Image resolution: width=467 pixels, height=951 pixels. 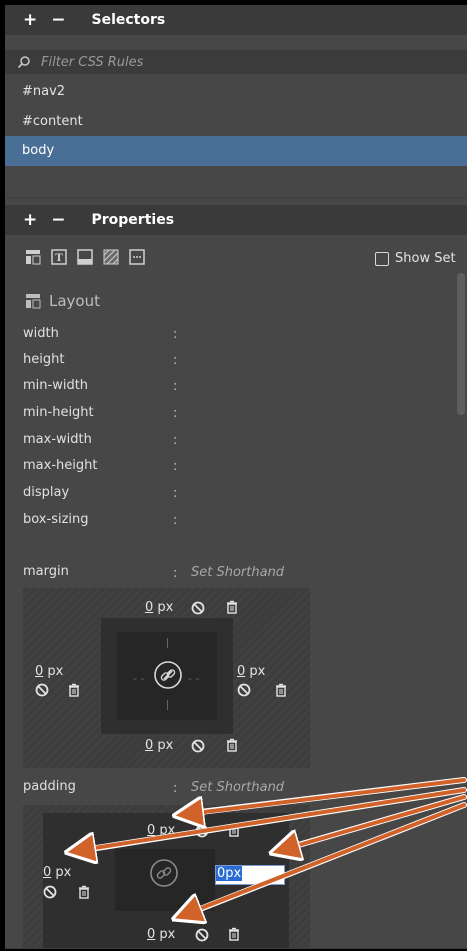 What do you see at coordinates (229, 873) in the screenshot?
I see `padding-right-input-text: 0px` at bounding box center [229, 873].